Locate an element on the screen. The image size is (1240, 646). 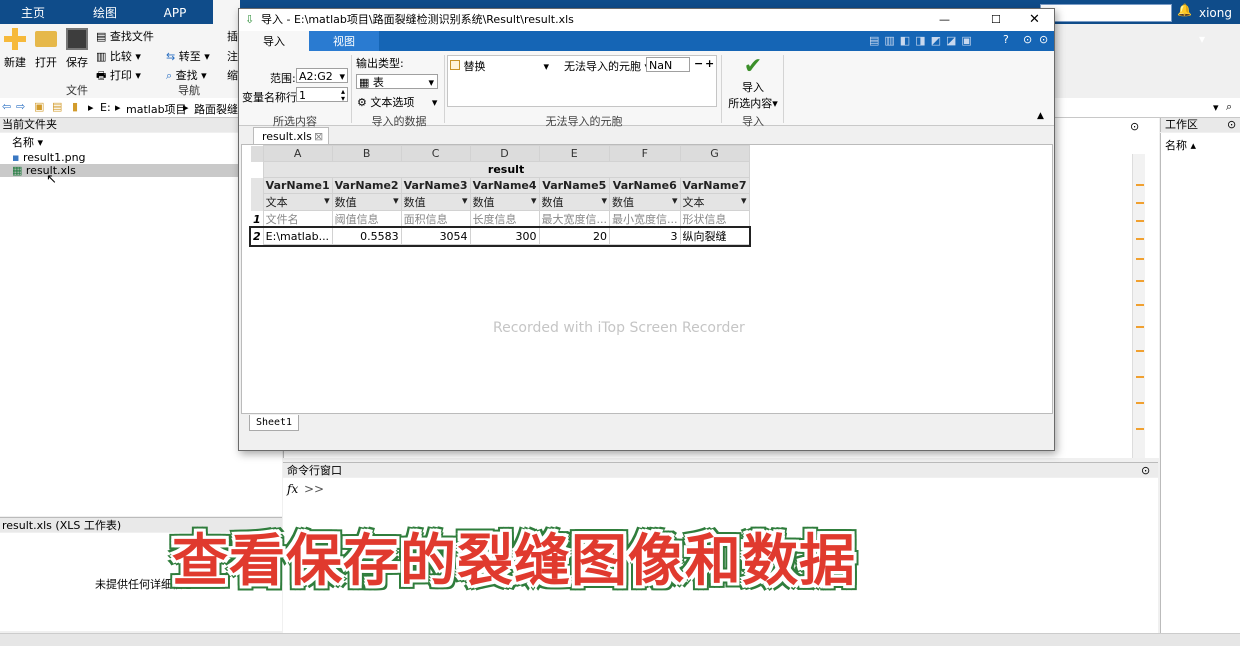
tab-view: 视图 is located at coordinates (344, 41).